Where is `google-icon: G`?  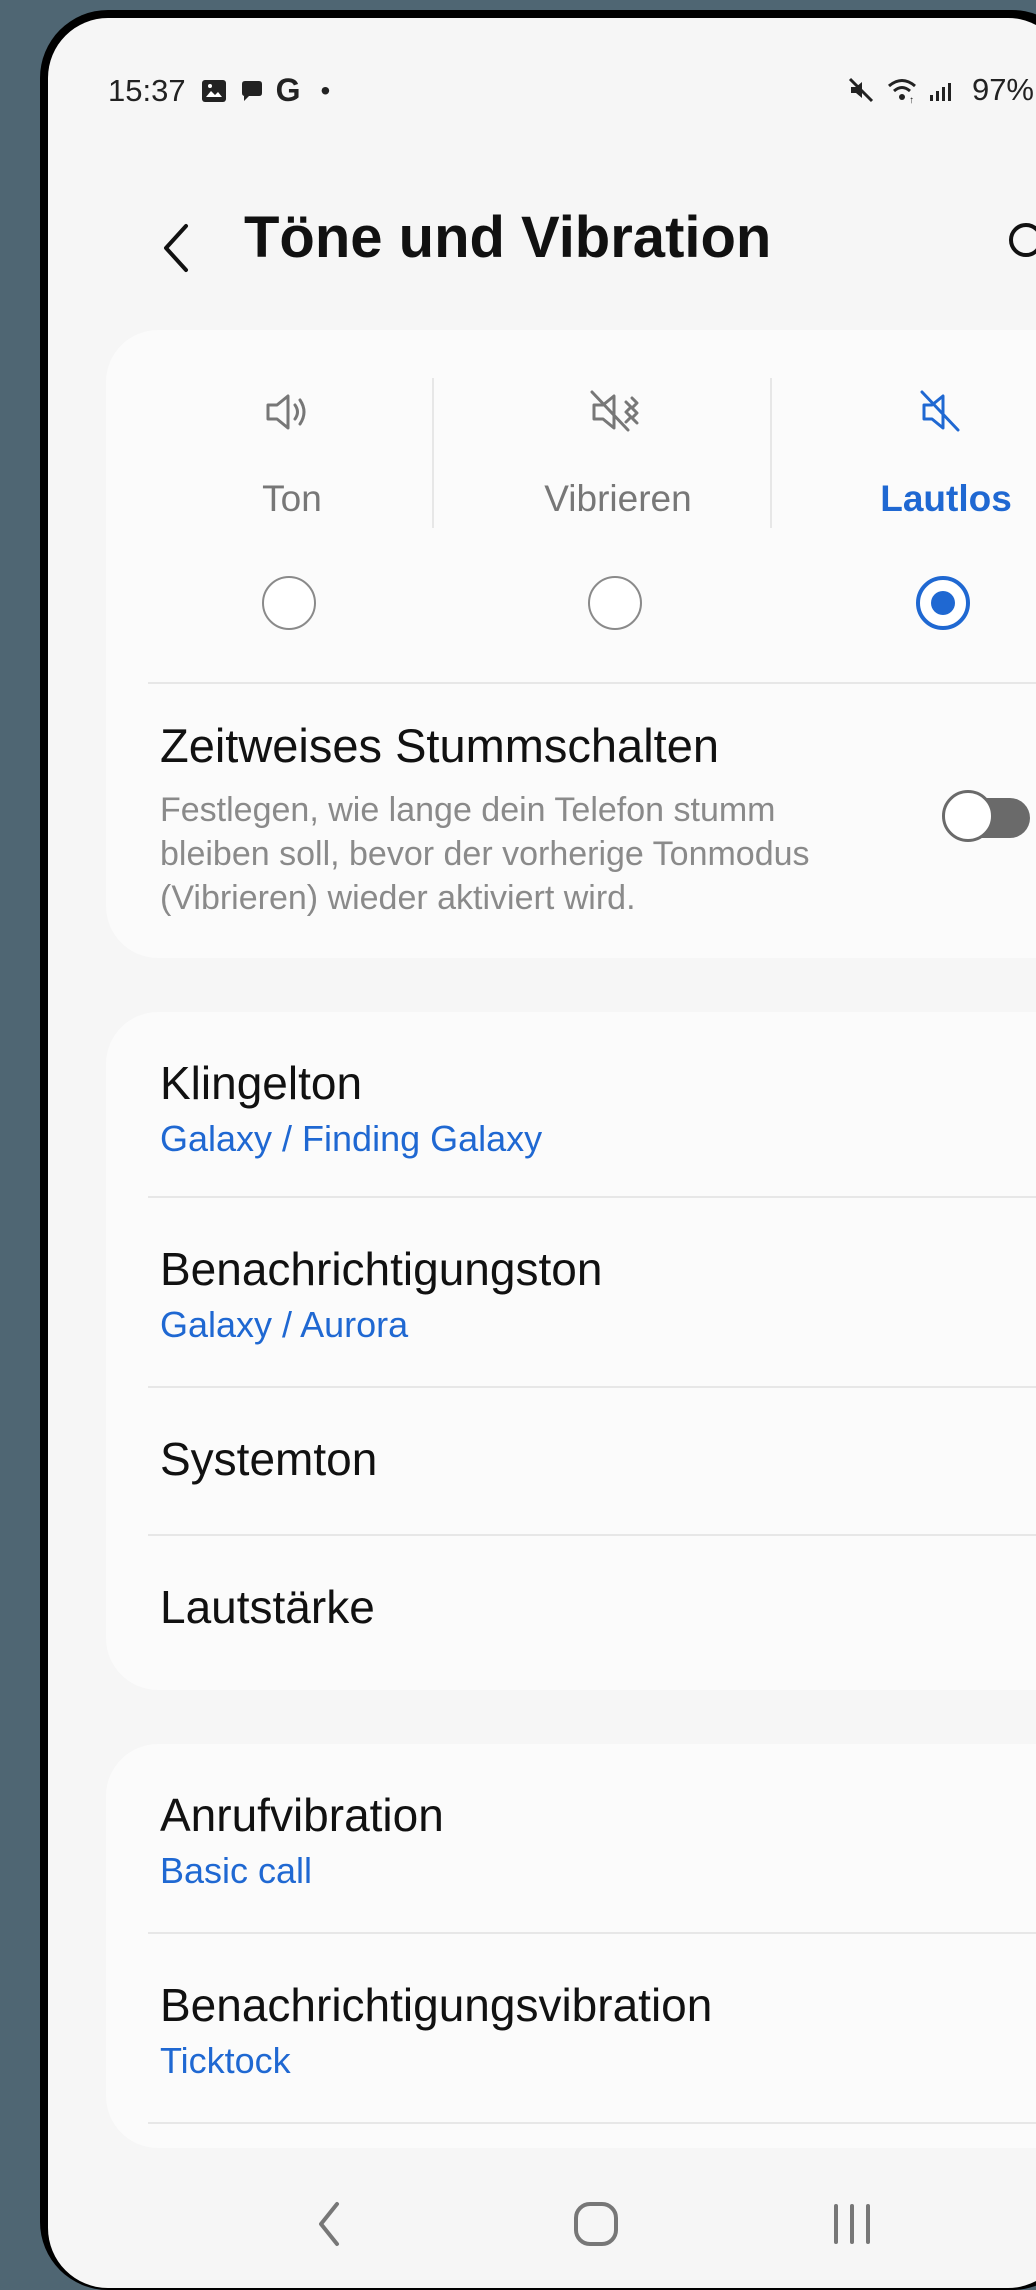 google-icon: G is located at coordinates (288, 90).